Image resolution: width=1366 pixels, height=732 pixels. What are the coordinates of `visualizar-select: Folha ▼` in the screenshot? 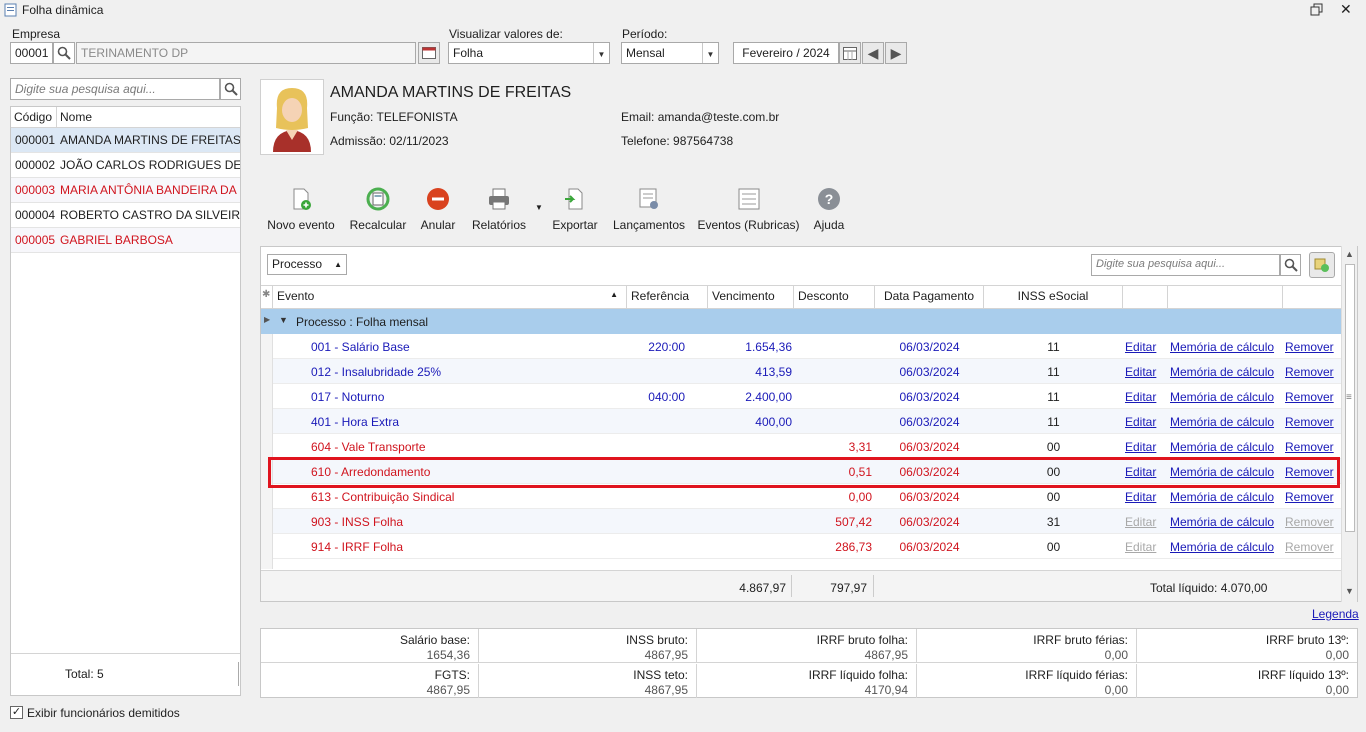 It's located at (529, 53).